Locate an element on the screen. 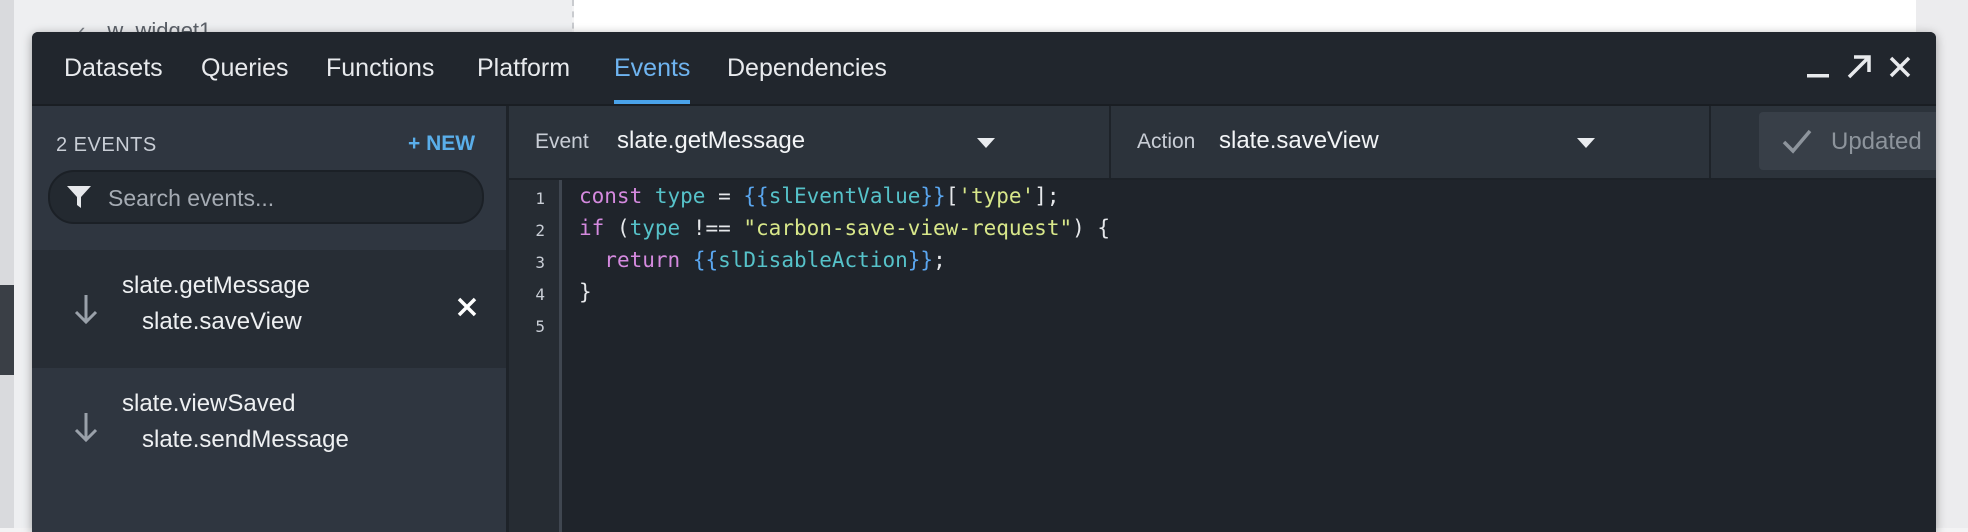 This screenshot has width=1968, height=532. action-select-value: slate.saveView is located at coordinates (1299, 141).